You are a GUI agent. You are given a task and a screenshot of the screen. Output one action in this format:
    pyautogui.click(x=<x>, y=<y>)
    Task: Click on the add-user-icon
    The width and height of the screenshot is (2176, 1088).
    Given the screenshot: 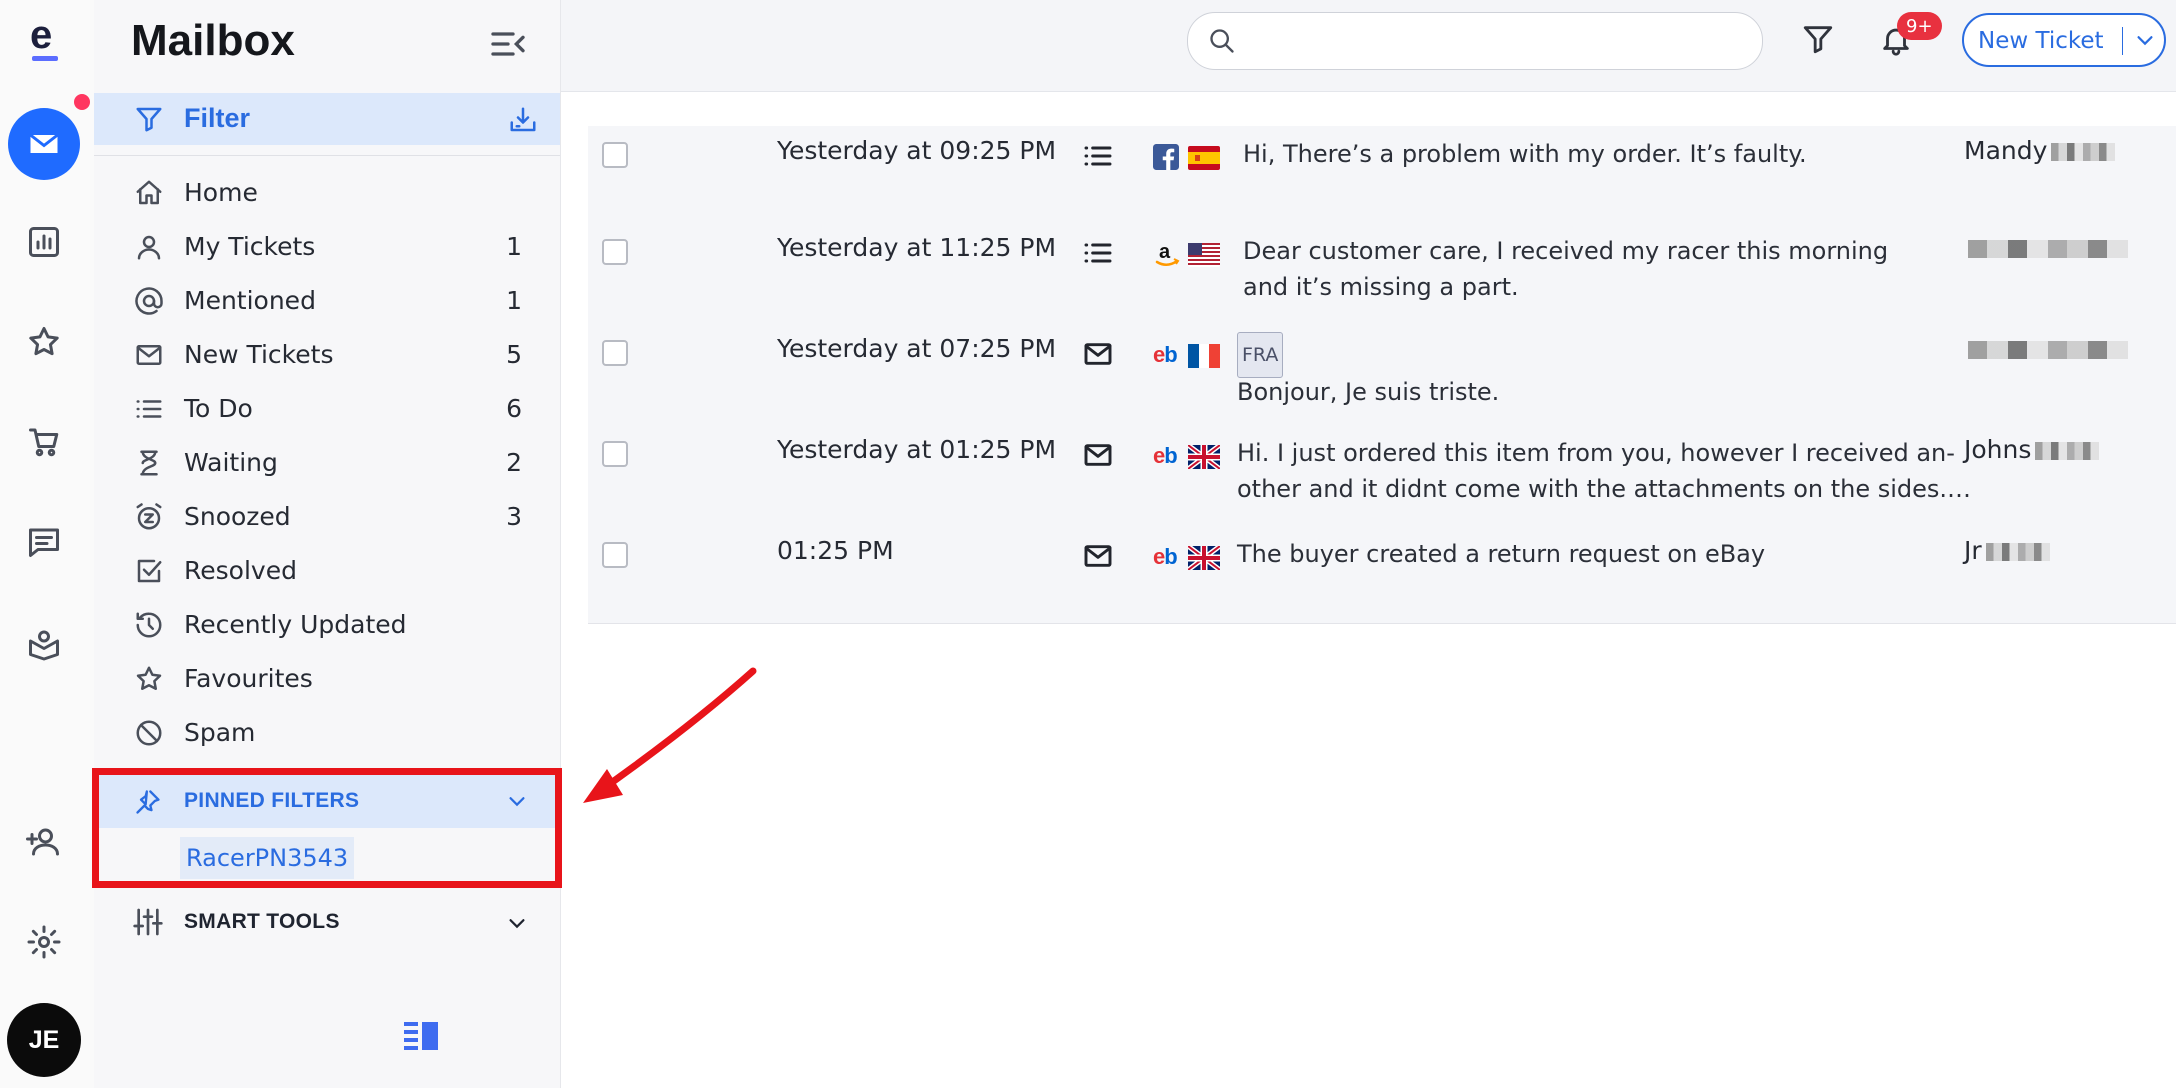 What is the action you would take?
    pyautogui.click(x=44, y=842)
    